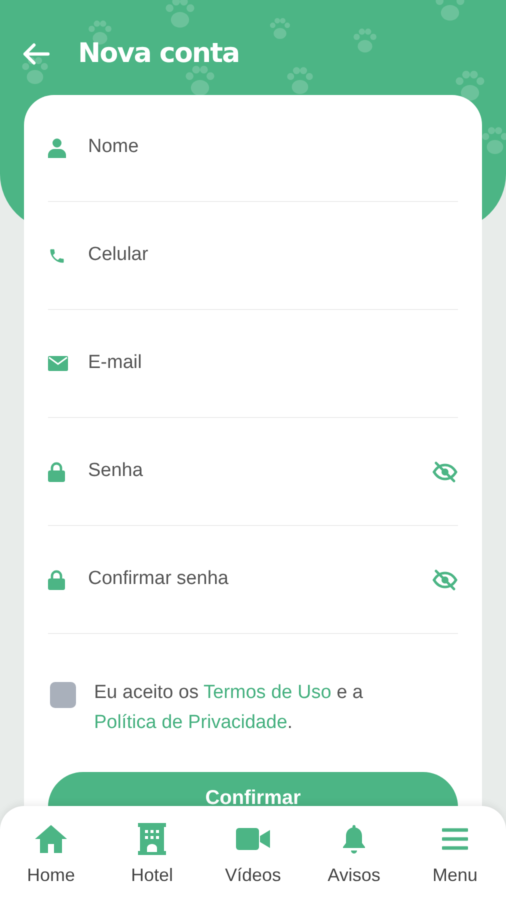  I want to click on input-field: E-mail, so click(273, 363).